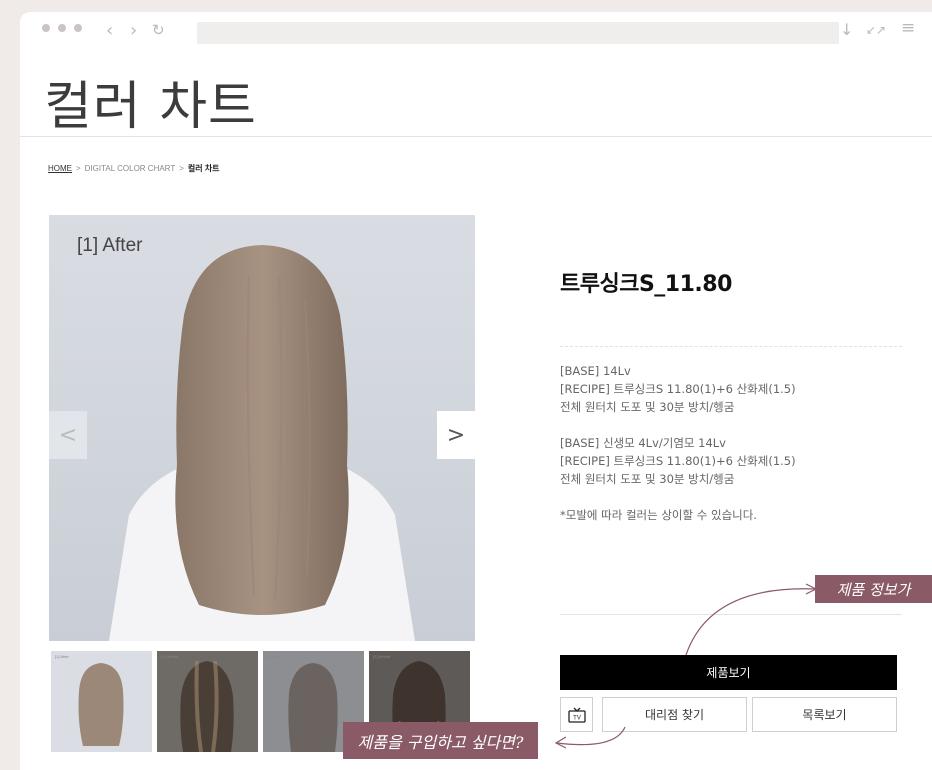  I want to click on find-store-button: 대리점 찾기, so click(674, 714).